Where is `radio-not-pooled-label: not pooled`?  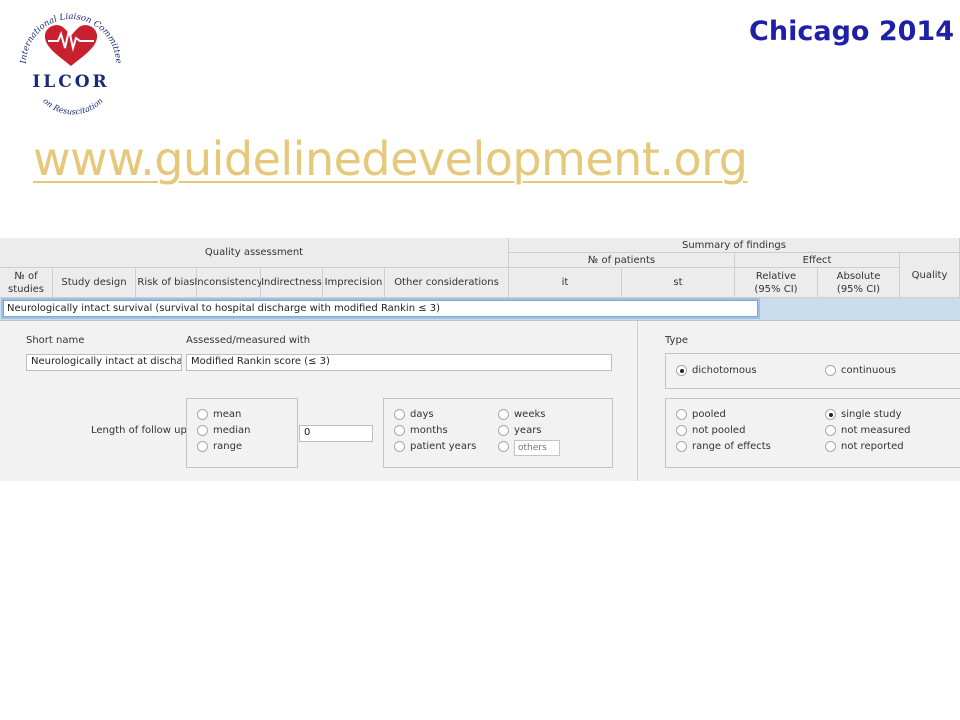
radio-not-pooled-label: not pooled is located at coordinates (719, 430).